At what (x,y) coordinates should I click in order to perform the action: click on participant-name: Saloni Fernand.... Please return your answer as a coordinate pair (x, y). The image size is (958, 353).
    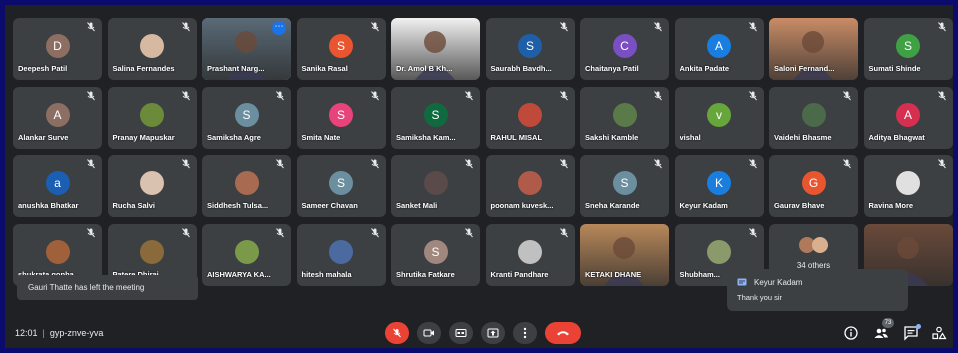
    Looking at the image, I should click on (804, 68).